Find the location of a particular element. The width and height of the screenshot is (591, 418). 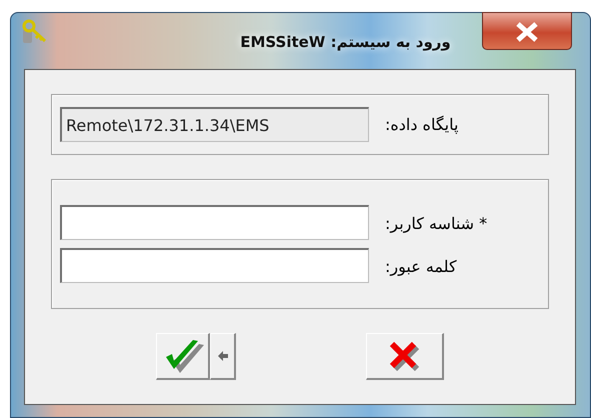

arrow-left-icon is located at coordinates (223, 356).